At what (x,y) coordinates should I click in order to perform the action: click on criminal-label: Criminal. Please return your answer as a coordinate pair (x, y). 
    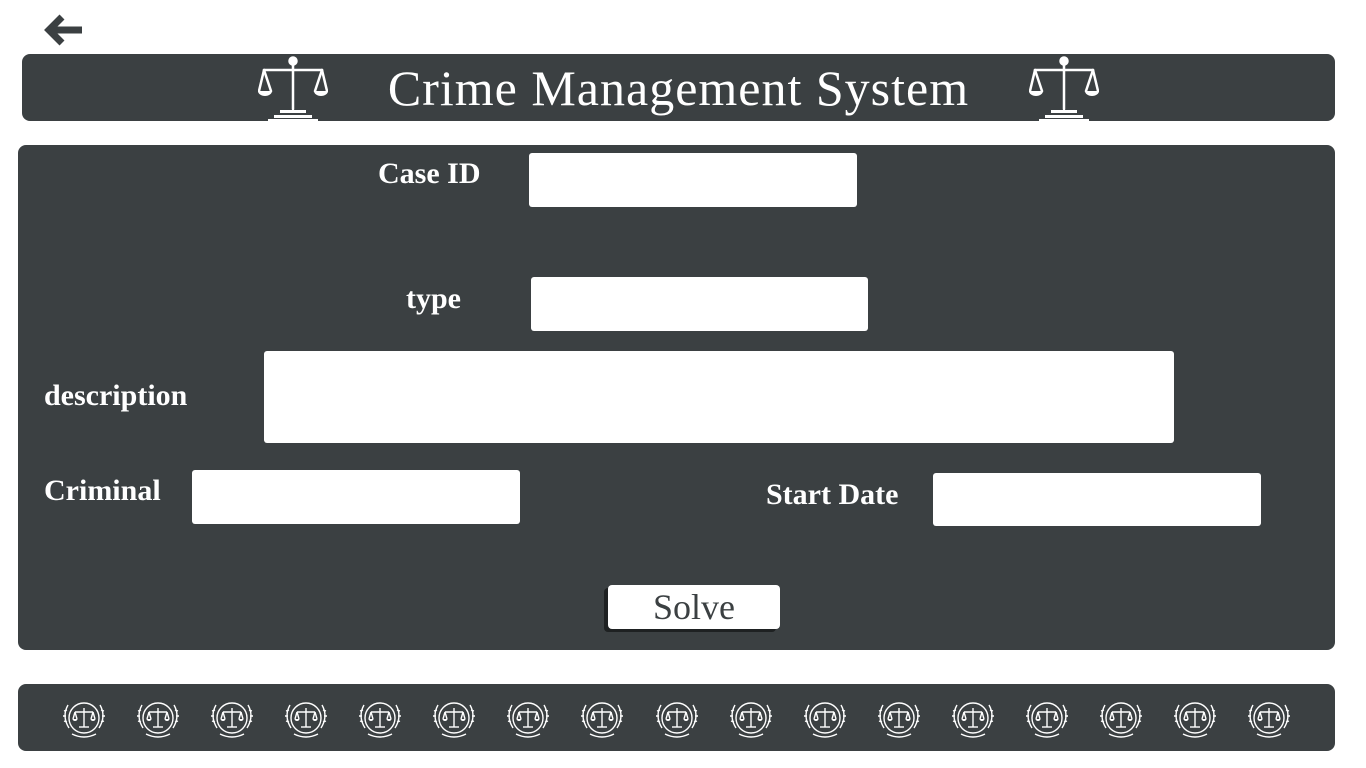
    Looking at the image, I should click on (102, 490).